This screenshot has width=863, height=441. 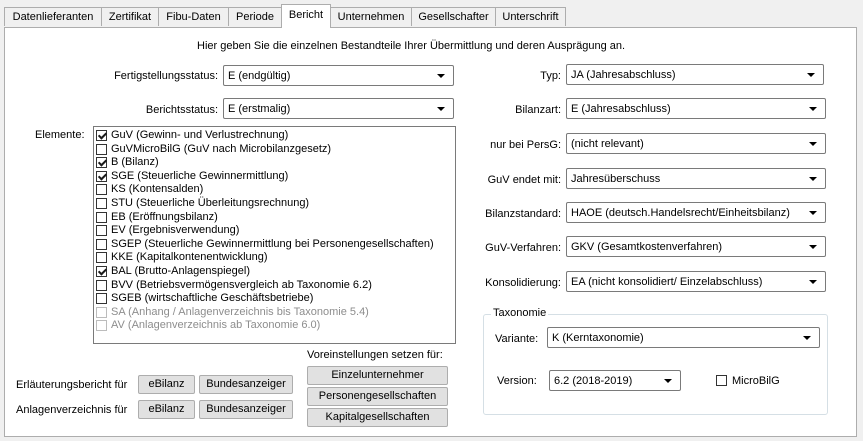 What do you see at coordinates (157, 189) in the screenshot?
I see `elemente-item-label: KS (Kontensalden)` at bounding box center [157, 189].